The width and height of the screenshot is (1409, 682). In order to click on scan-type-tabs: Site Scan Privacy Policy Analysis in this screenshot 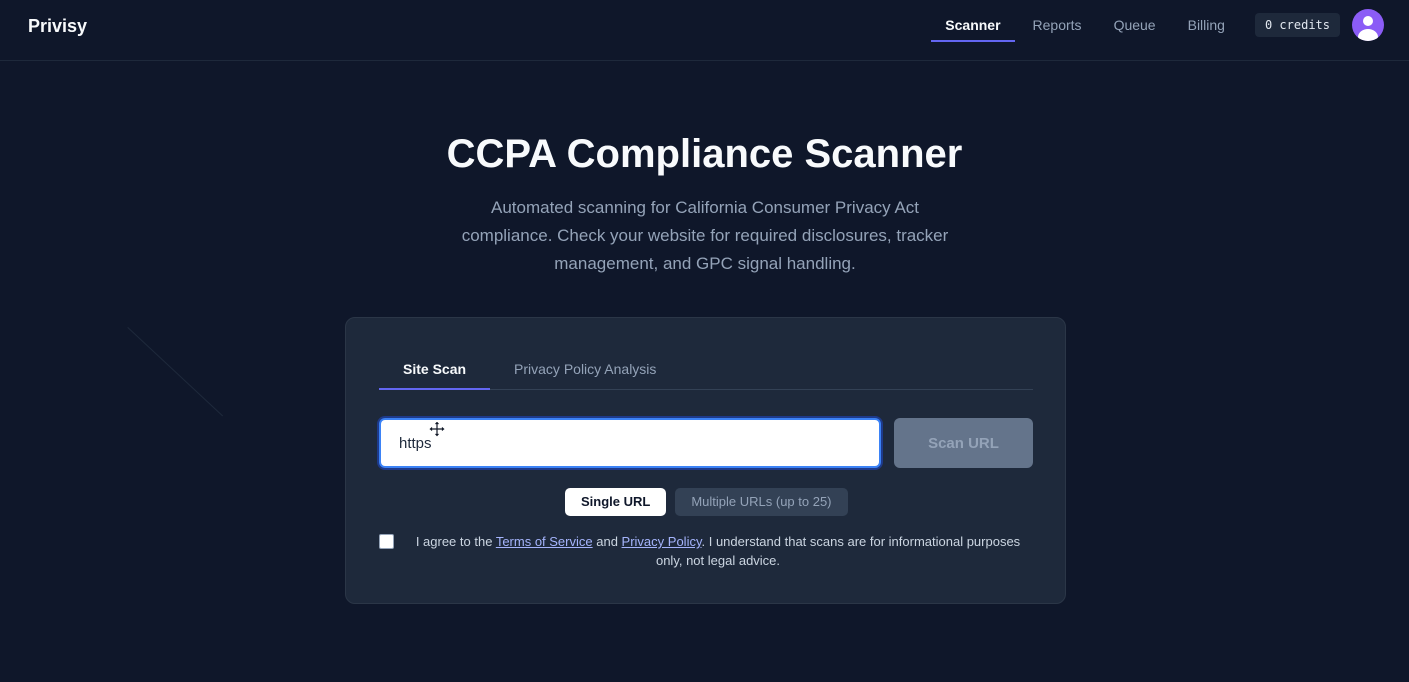, I will do `click(706, 371)`.